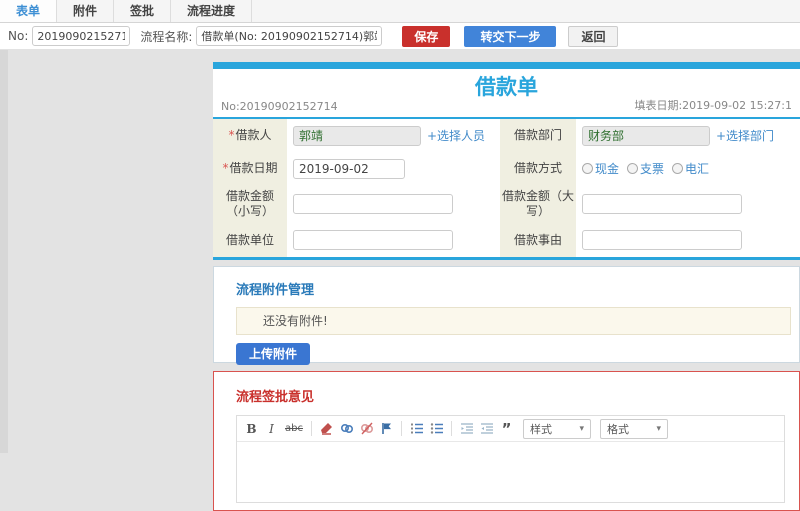 Image resolution: width=800 pixels, height=511 pixels. Describe the element at coordinates (143, 11) in the screenshot. I see `tab-approval: 签批` at that location.